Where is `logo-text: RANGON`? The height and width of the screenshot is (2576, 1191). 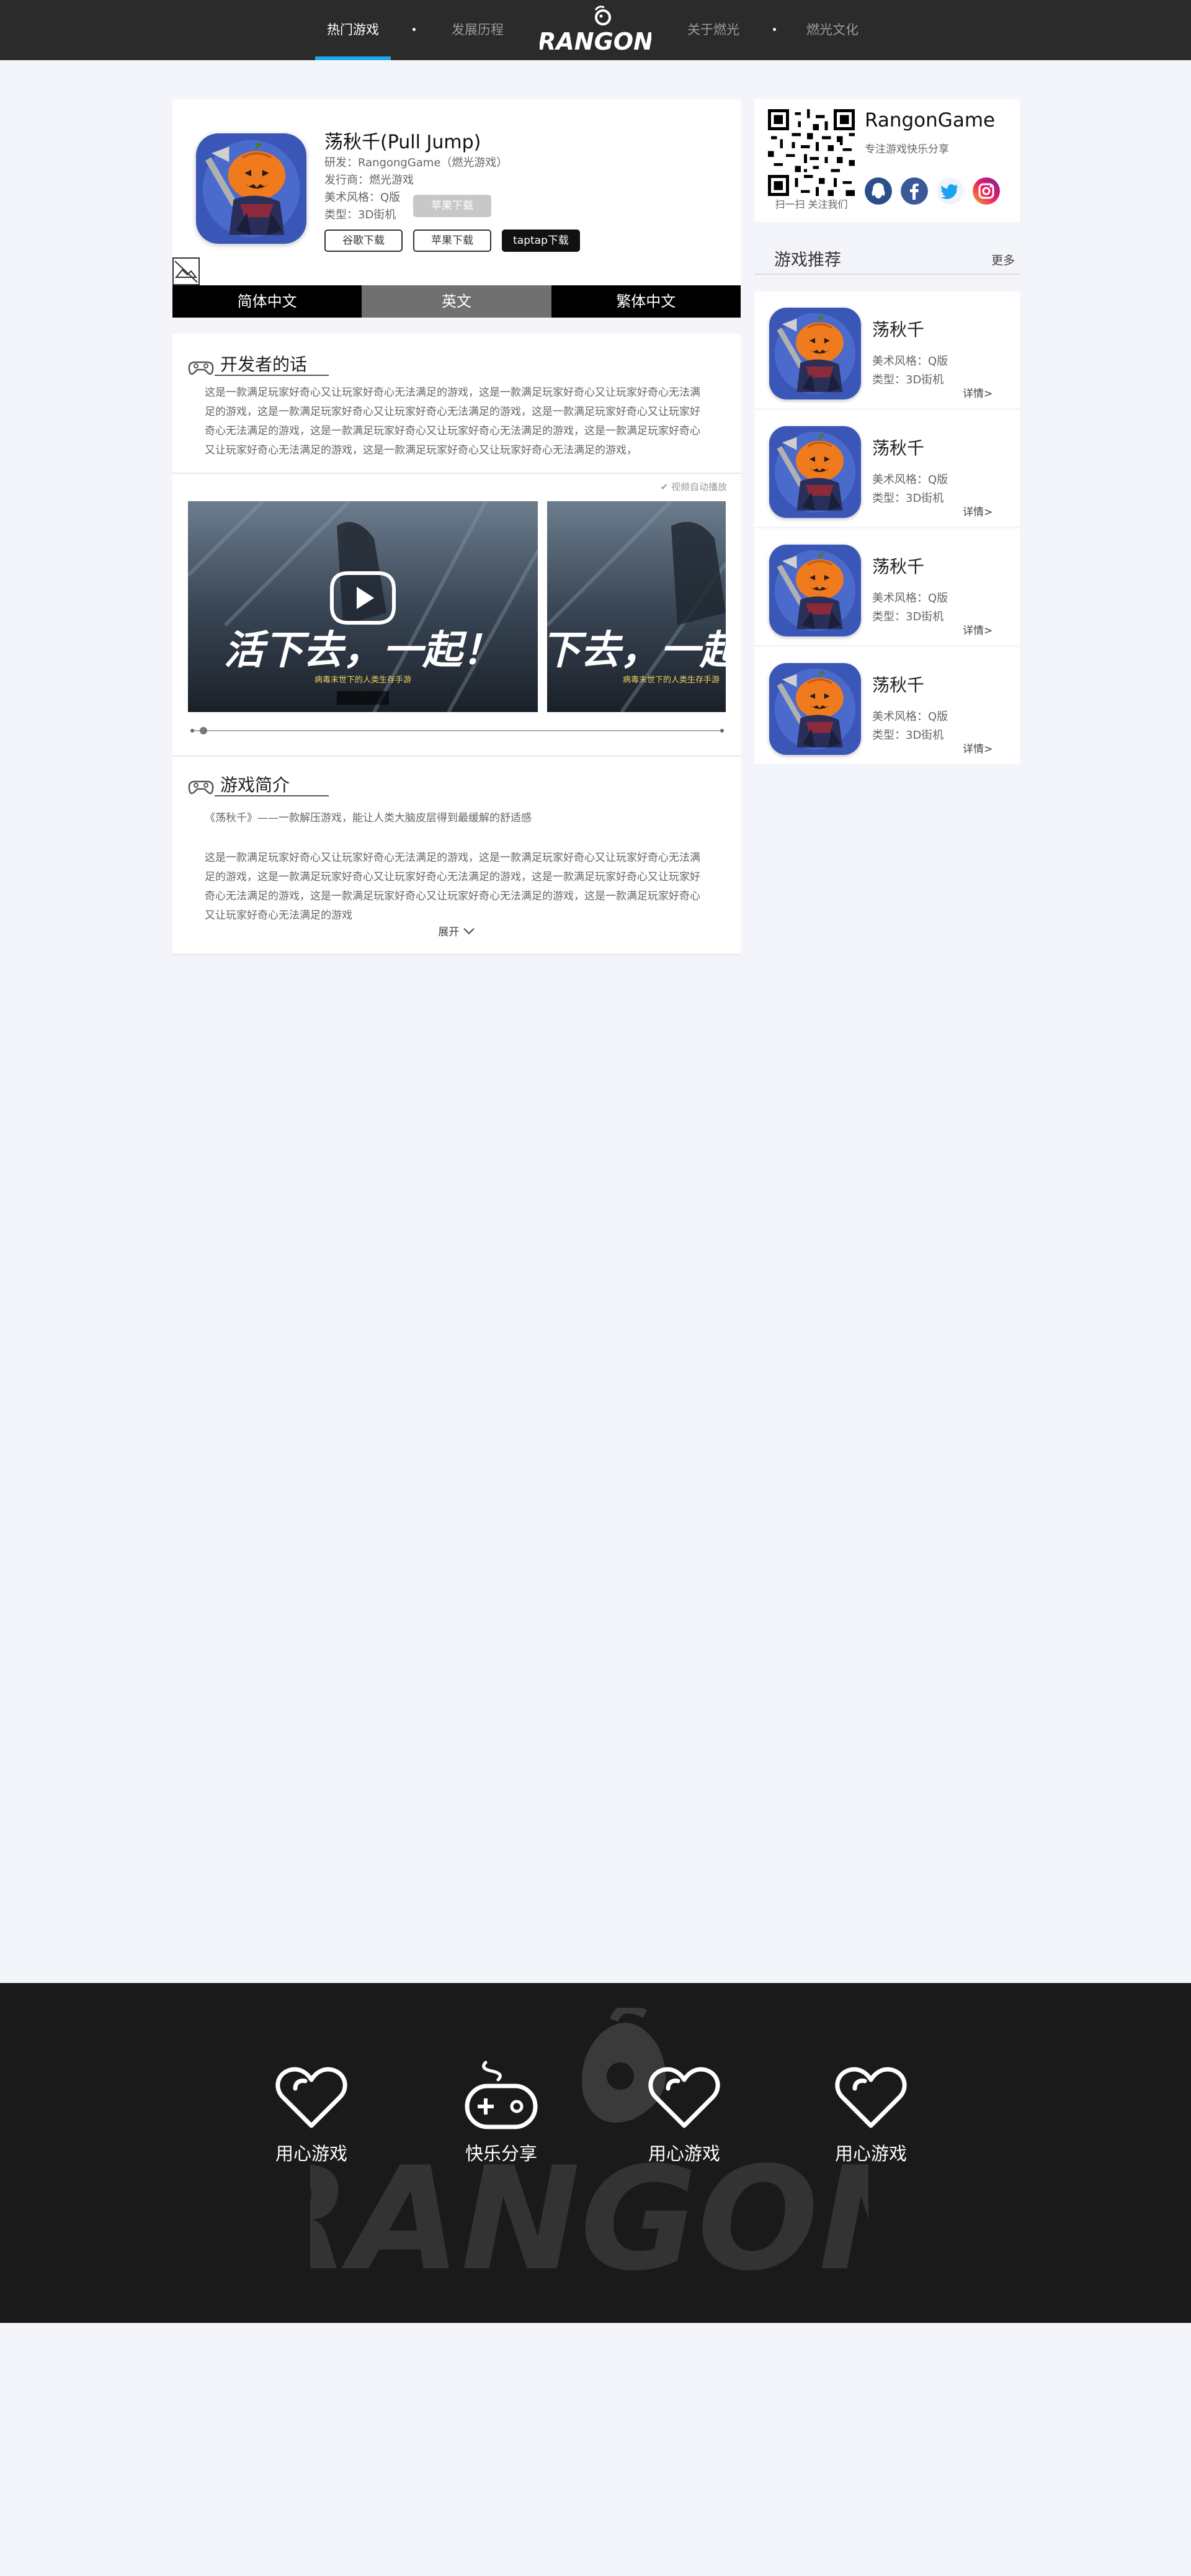
logo-text: RANGON is located at coordinates (595, 41).